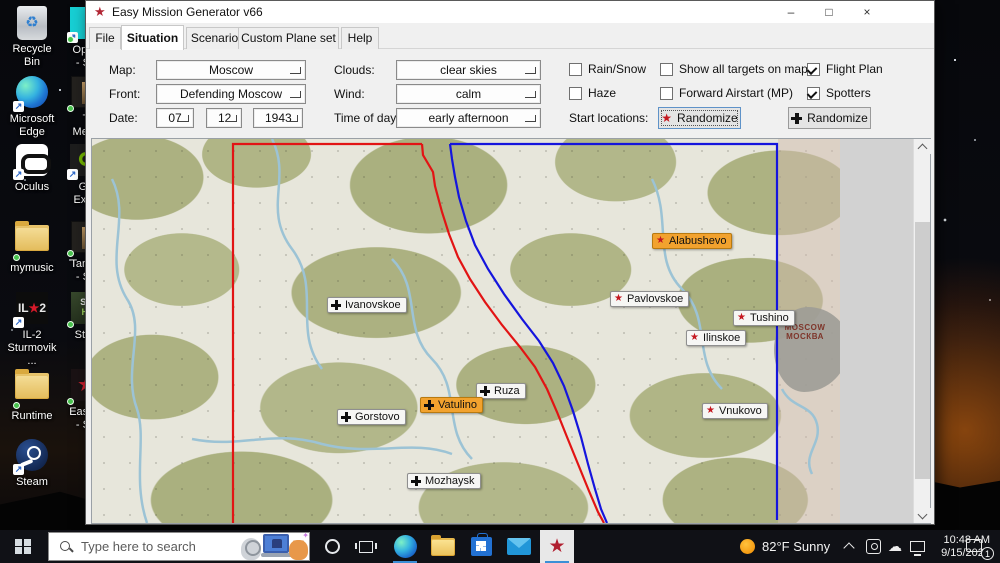  Describe the element at coordinates (519, 546) in the screenshot. I see `taskbar-mail-button` at that location.